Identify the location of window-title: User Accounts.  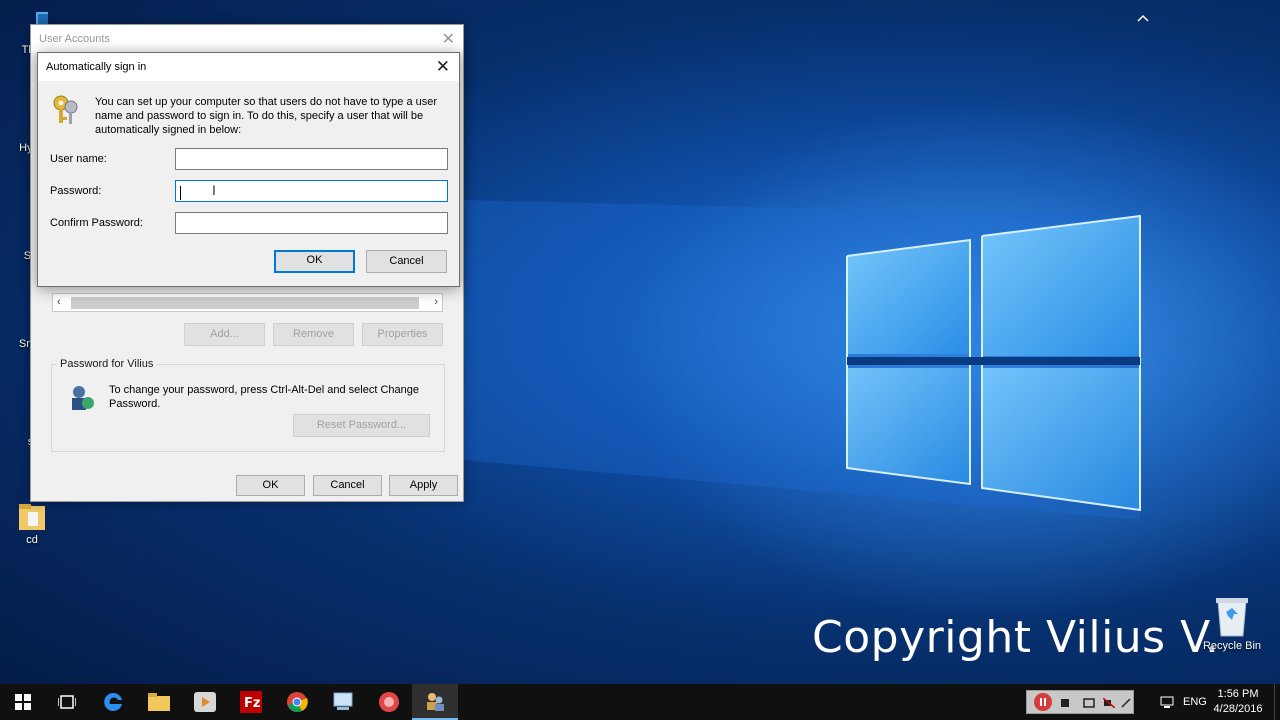
(74, 39).